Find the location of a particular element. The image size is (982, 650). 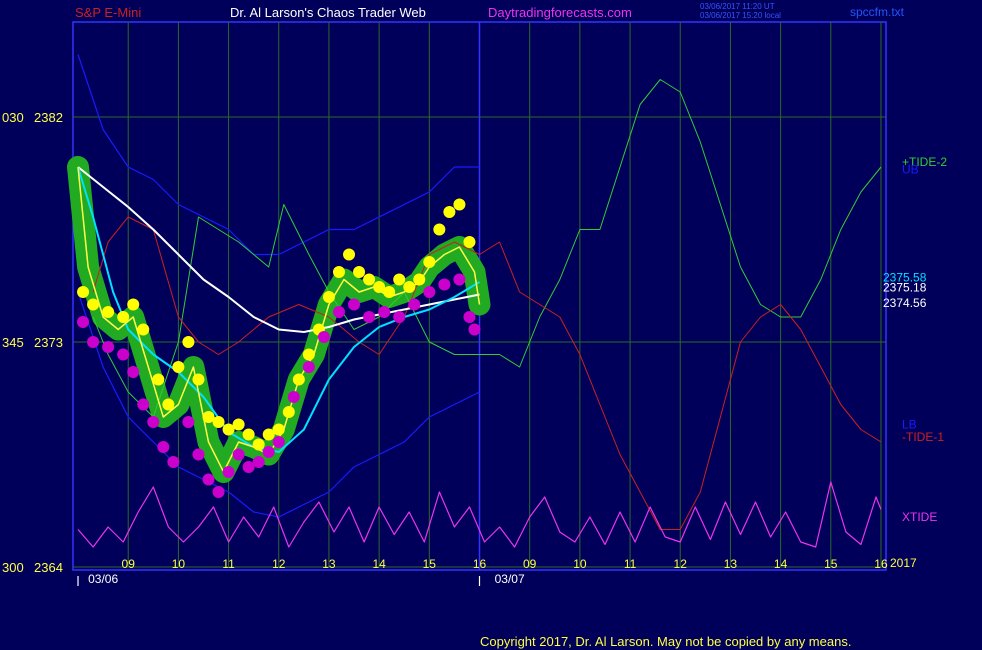

site-title: Daytradingforecasts.com is located at coordinates (560, 12).